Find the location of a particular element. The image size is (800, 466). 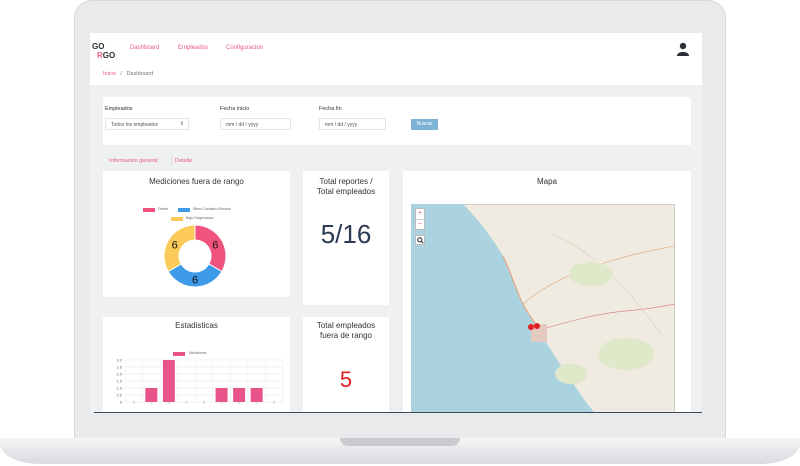

total-reportes-value: 5/16 is located at coordinates (346, 234).